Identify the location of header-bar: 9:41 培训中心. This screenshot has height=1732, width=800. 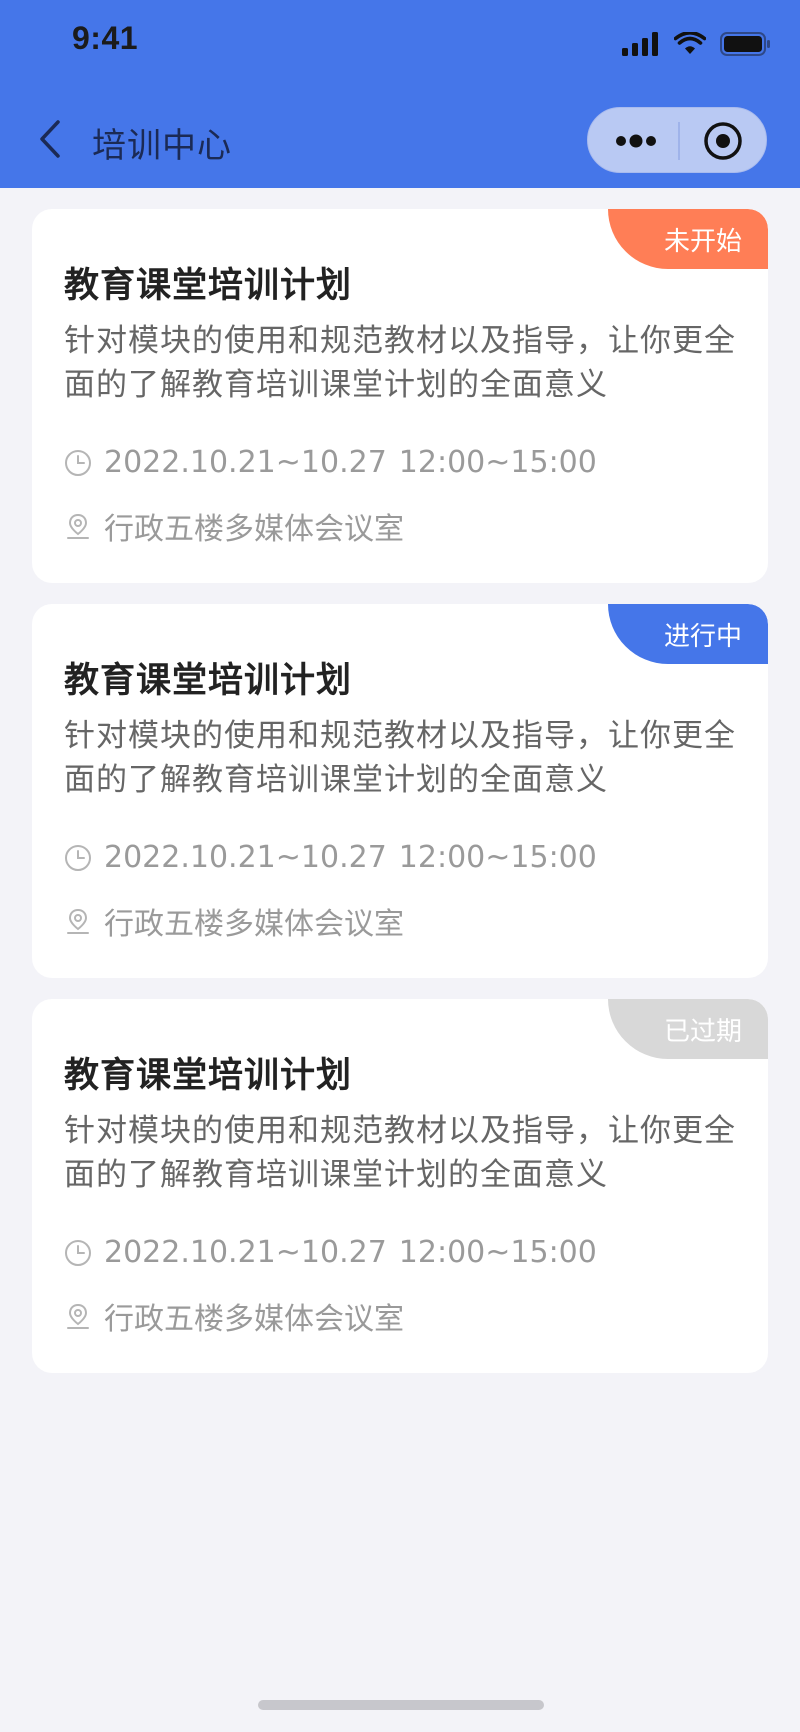
(400, 94).